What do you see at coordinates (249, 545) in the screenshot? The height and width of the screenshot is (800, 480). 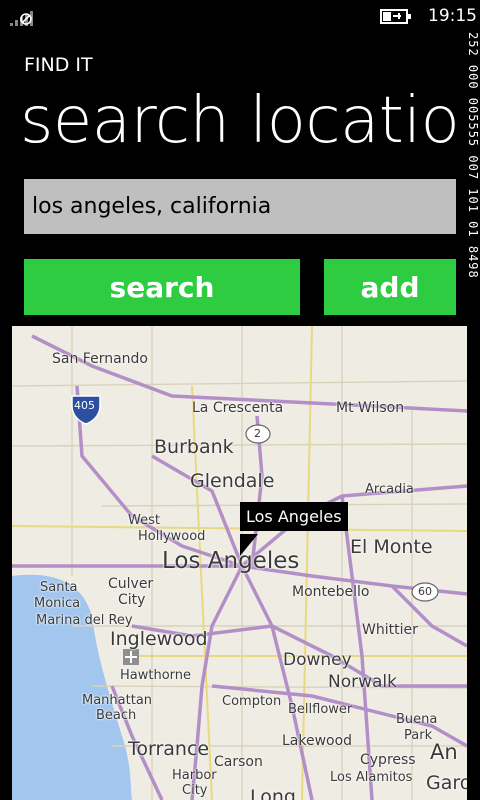 I see `map-pushpin-pointer` at bounding box center [249, 545].